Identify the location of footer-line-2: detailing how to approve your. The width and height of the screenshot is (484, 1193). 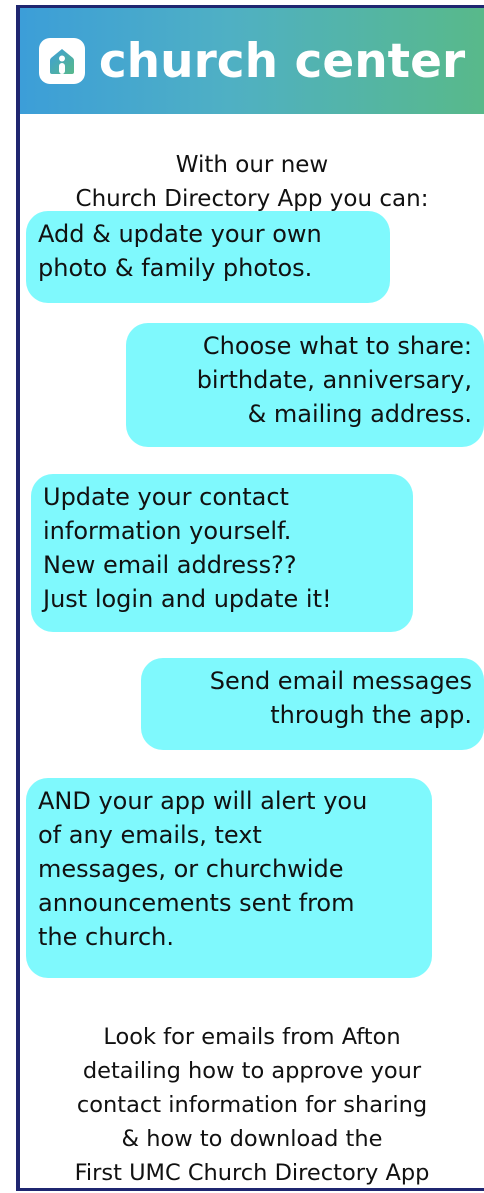
(252, 1071).